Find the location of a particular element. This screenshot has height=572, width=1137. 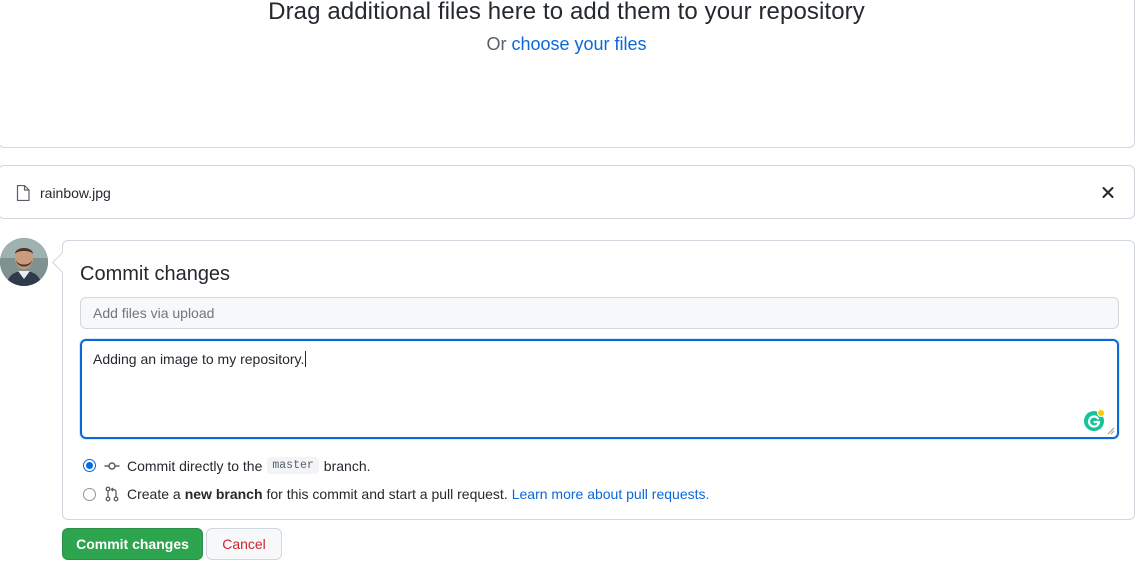

file-name: rainbow.jpg is located at coordinates (75, 193).